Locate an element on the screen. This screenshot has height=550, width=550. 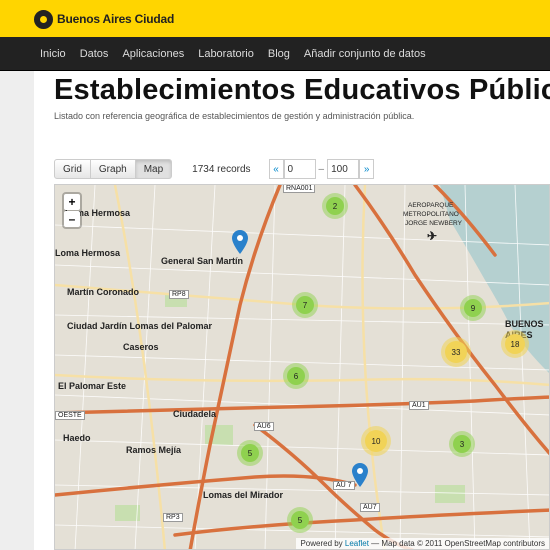
cluster-count: 9 is located at coordinates (473, 308).